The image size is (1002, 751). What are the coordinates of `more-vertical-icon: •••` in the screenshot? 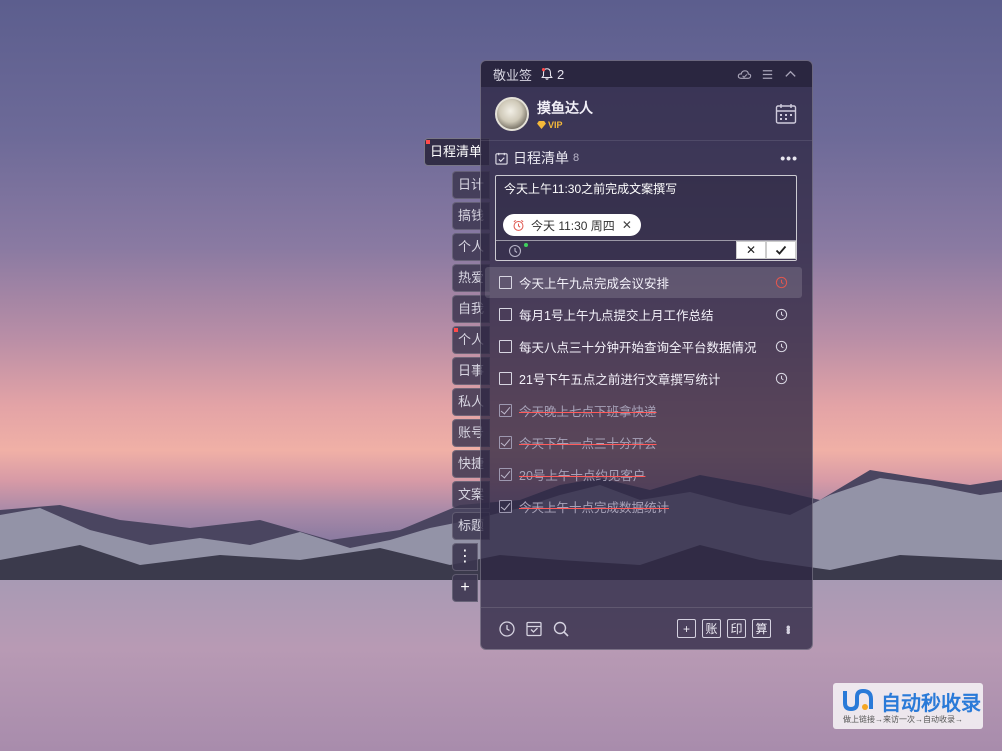 It's located at (788, 629).